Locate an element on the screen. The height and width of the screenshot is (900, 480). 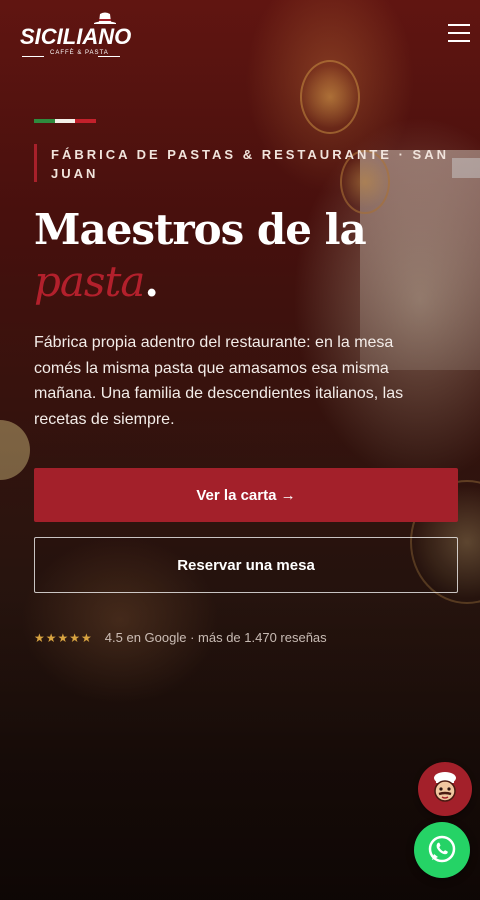
rating-stars: ★★★★★ is located at coordinates (63, 637).